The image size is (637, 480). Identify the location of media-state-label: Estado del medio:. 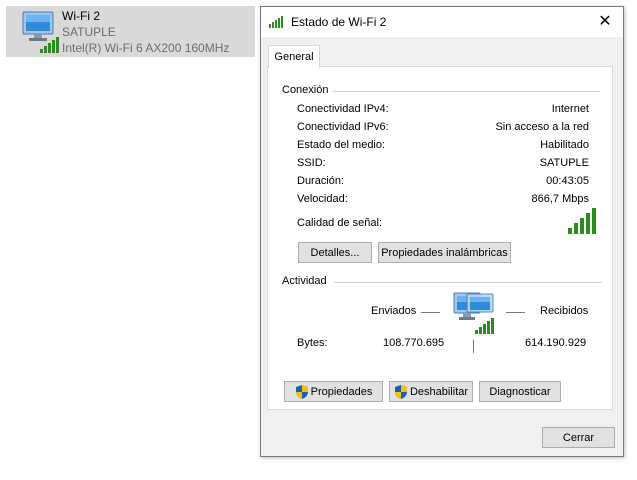
(341, 145).